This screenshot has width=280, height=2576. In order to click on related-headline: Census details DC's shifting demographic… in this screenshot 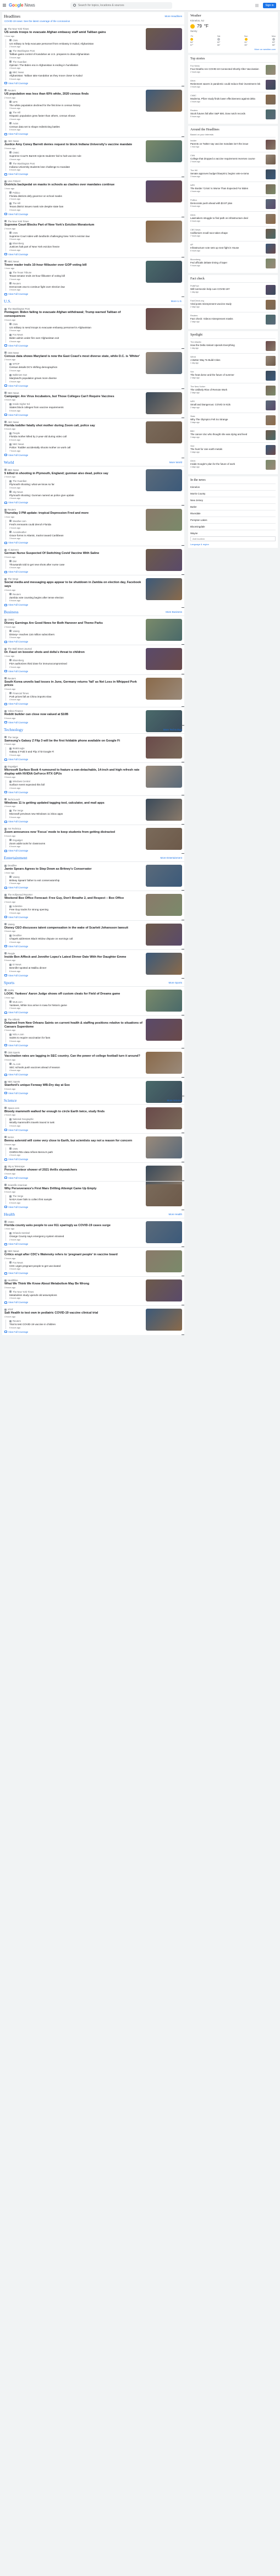, I will do `click(75, 367)`.